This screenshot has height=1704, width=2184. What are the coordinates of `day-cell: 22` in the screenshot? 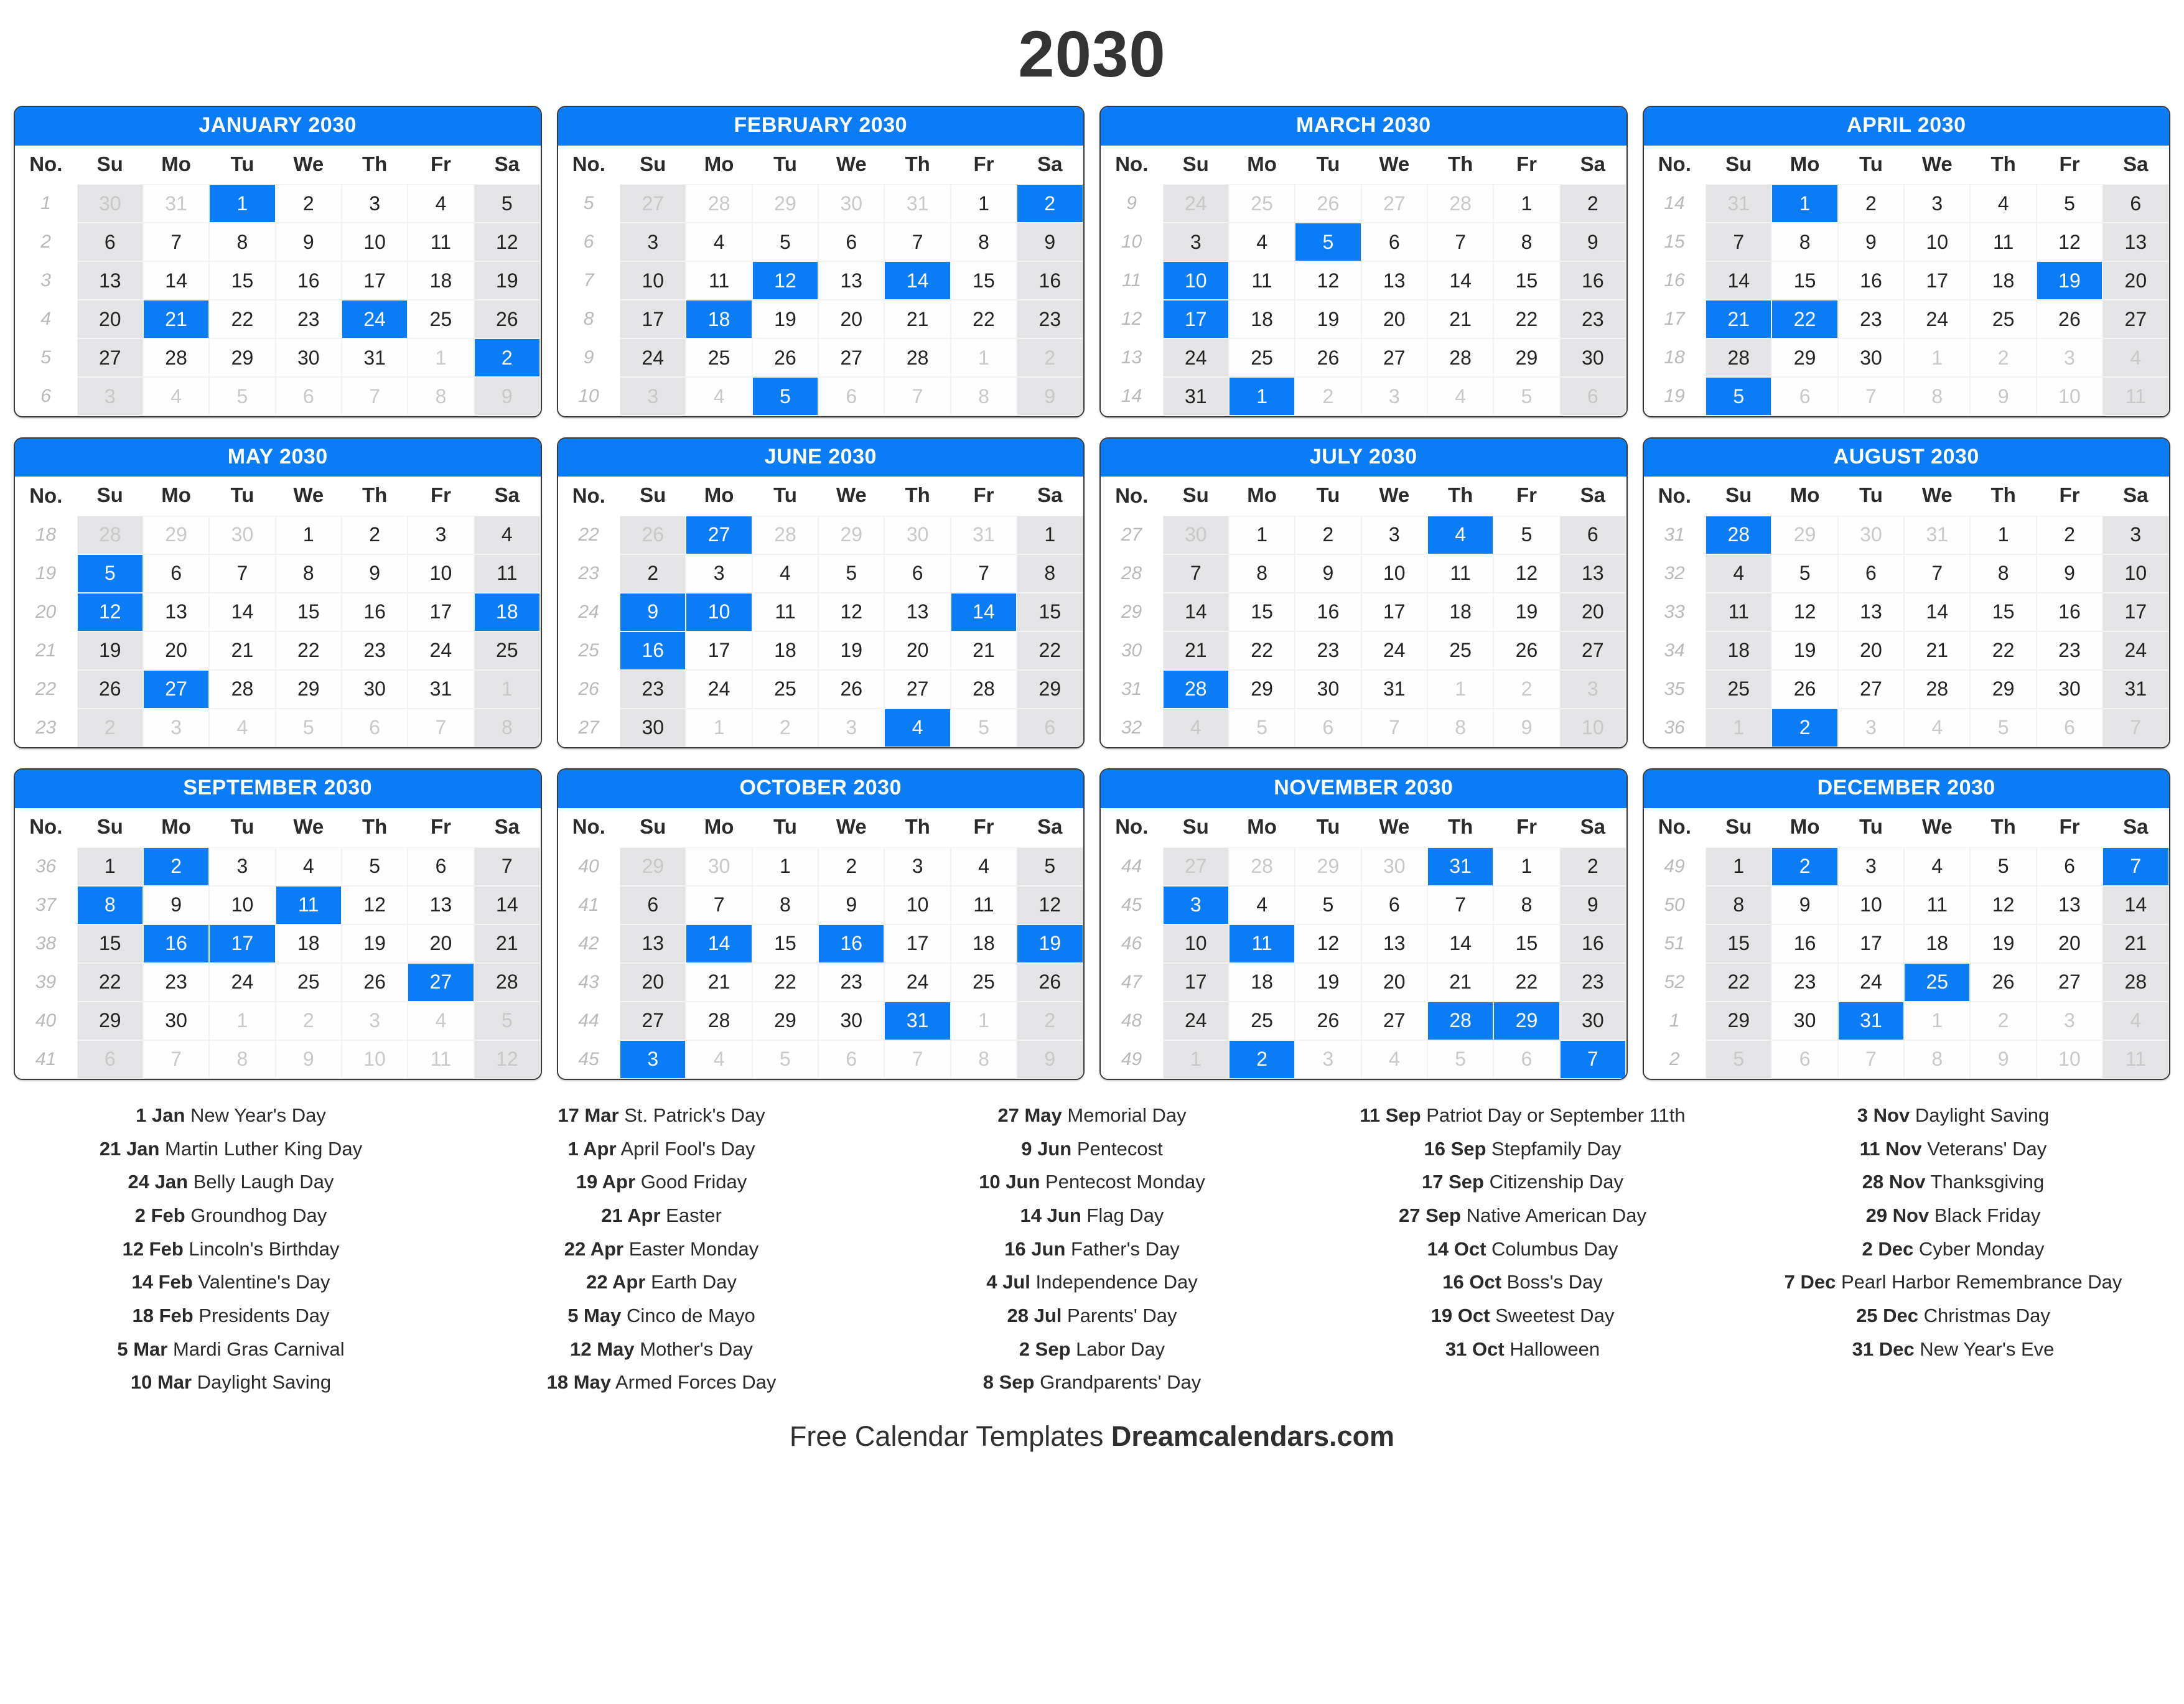 It's located at (983, 319).